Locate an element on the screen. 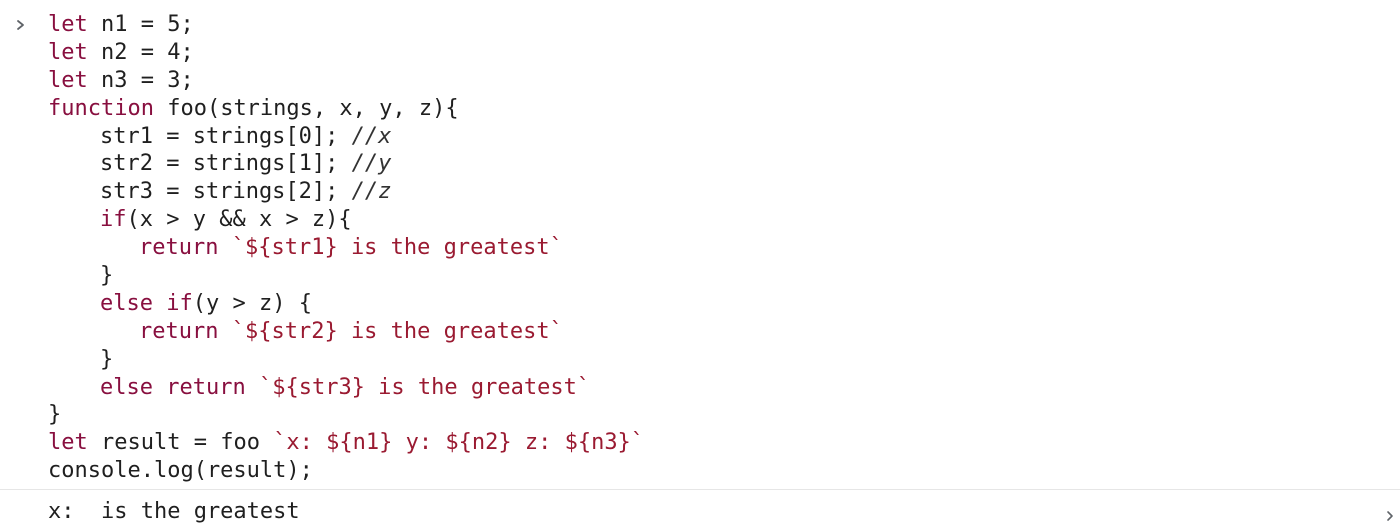 The image size is (1400, 530). code-text: n1 = 5; is located at coordinates (140, 24).